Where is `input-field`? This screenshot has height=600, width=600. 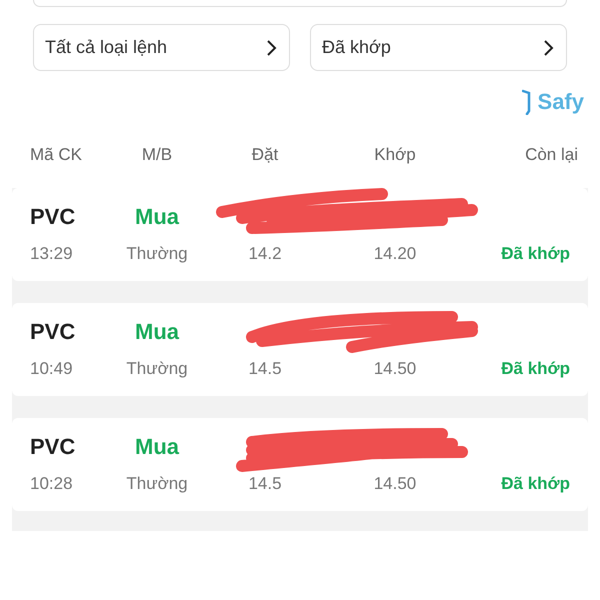 input-field is located at coordinates (300, 3).